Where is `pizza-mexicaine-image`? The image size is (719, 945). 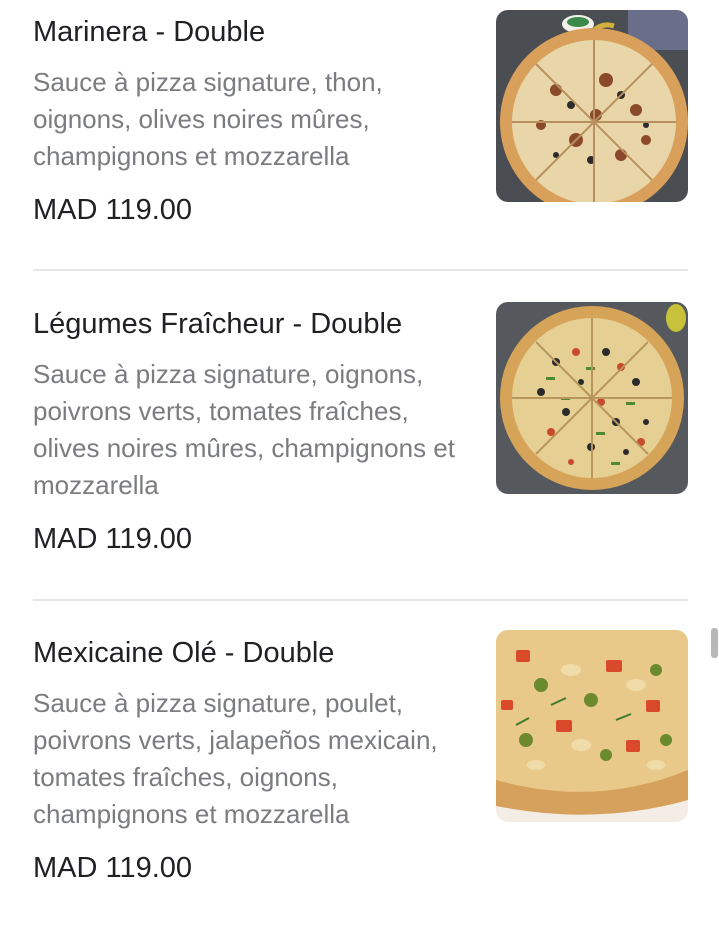
pizza-mexicaine-image is located at coordinates (592, 726).